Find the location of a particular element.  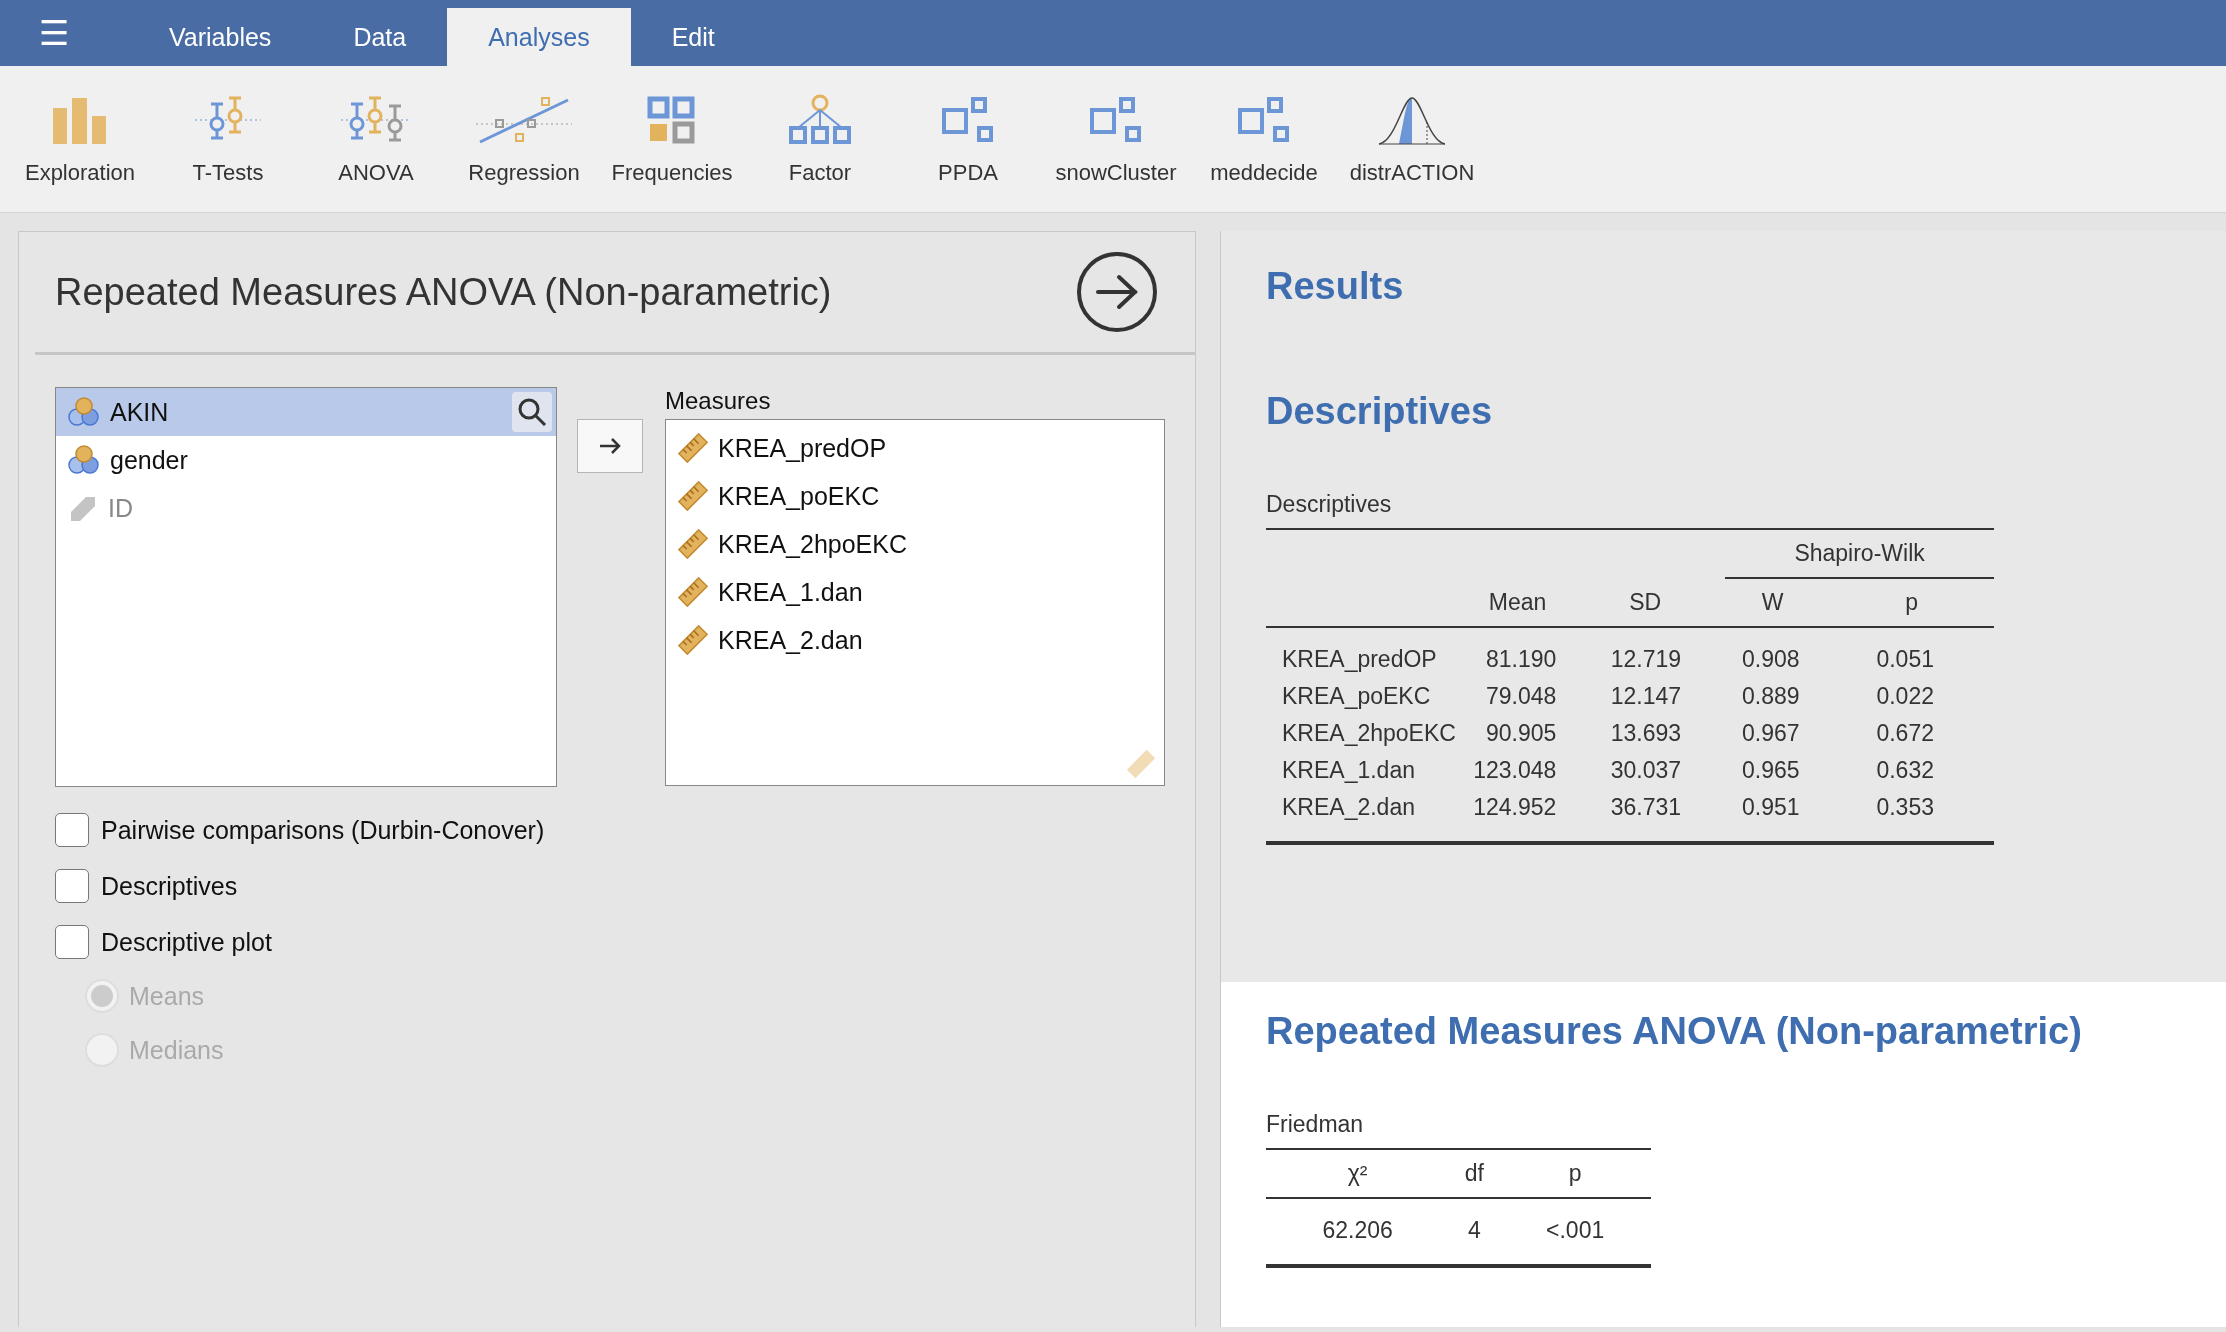

toolbar-button: distrACTION is located at coordinates (1412, 139).